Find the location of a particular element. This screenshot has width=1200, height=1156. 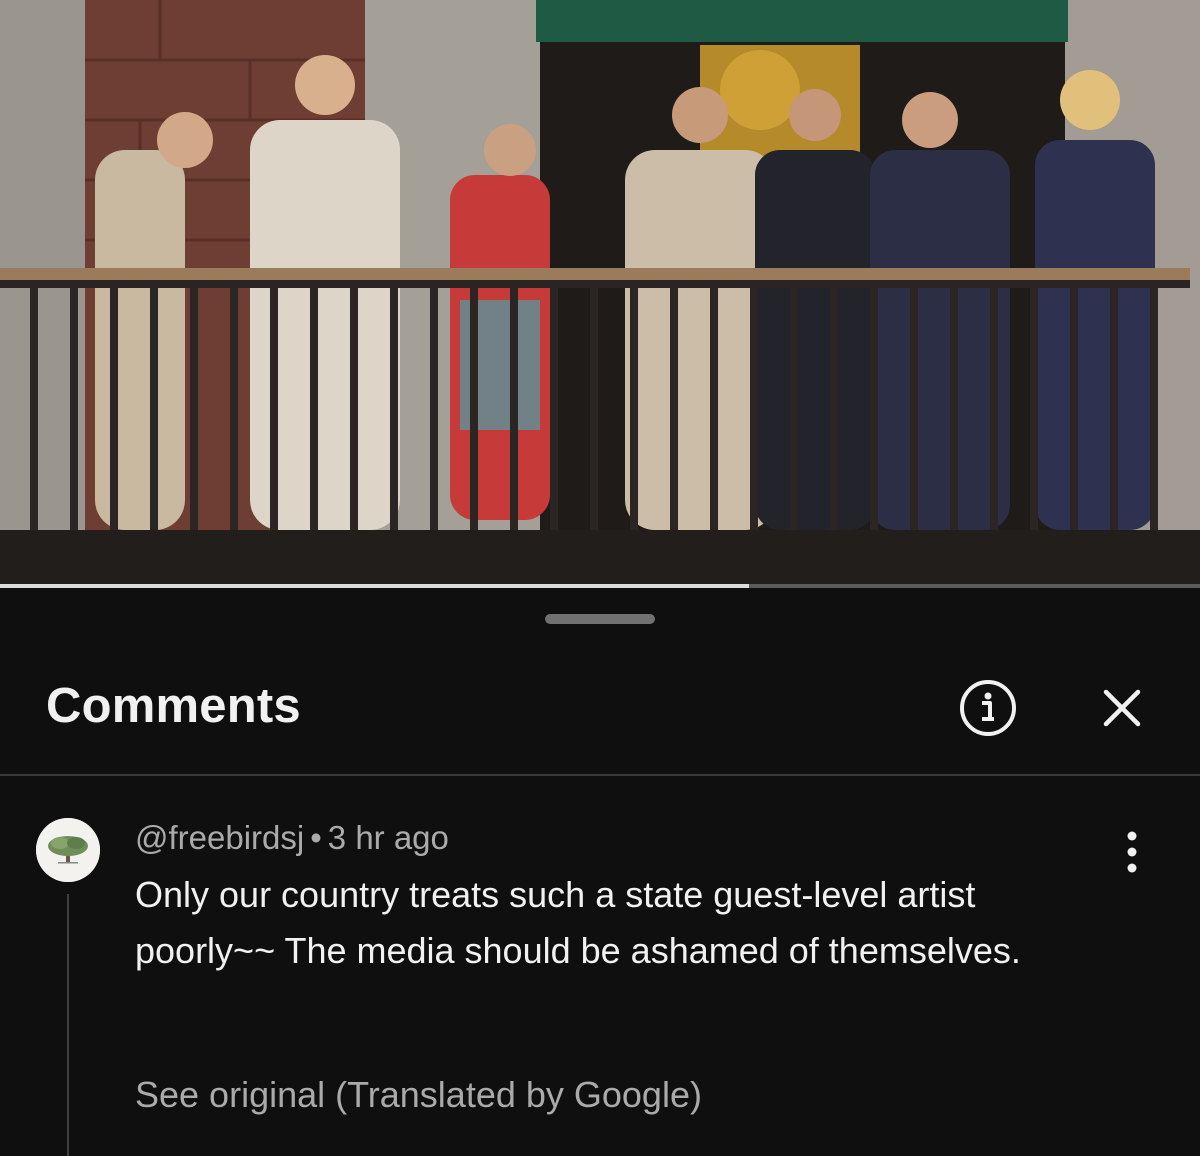

comment-time: 3 hr ago is located at coordinates (388, 837).